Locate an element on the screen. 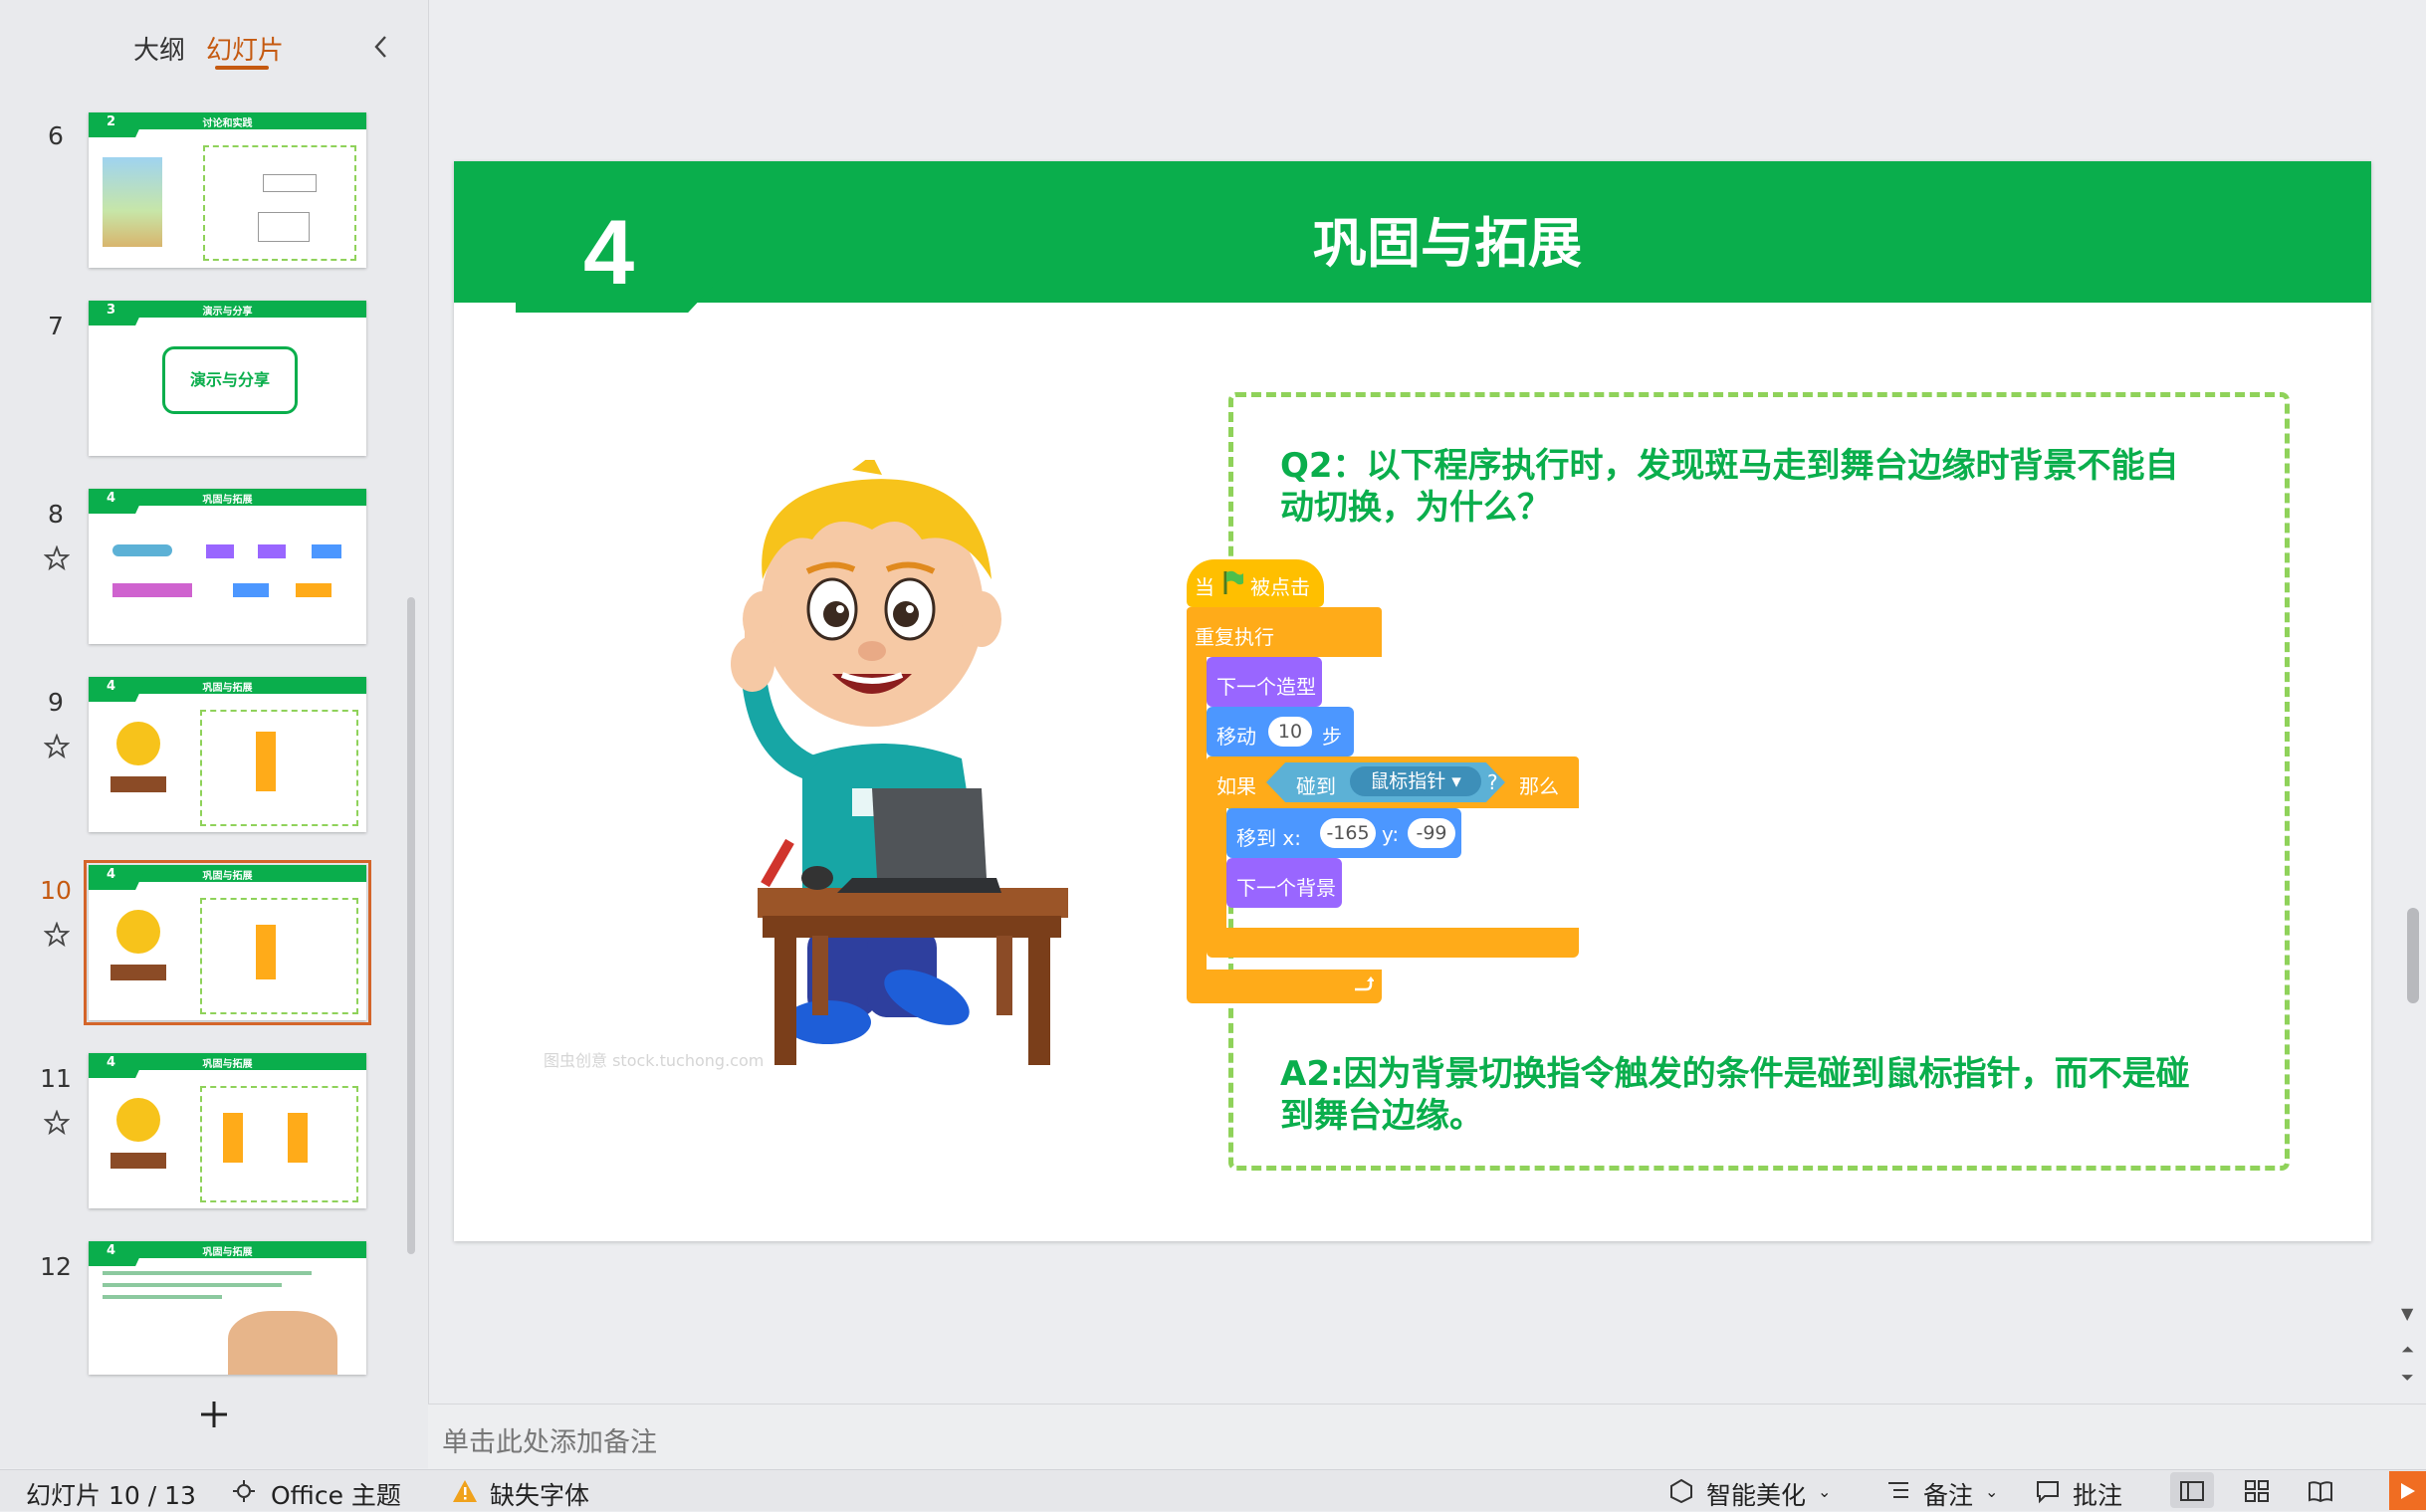  answer-text: A2:因为背景切换指令触发的条件是碰到鼠标指针，而不是碰到舞台边缘。 is located at coordinates (1743, 1095).